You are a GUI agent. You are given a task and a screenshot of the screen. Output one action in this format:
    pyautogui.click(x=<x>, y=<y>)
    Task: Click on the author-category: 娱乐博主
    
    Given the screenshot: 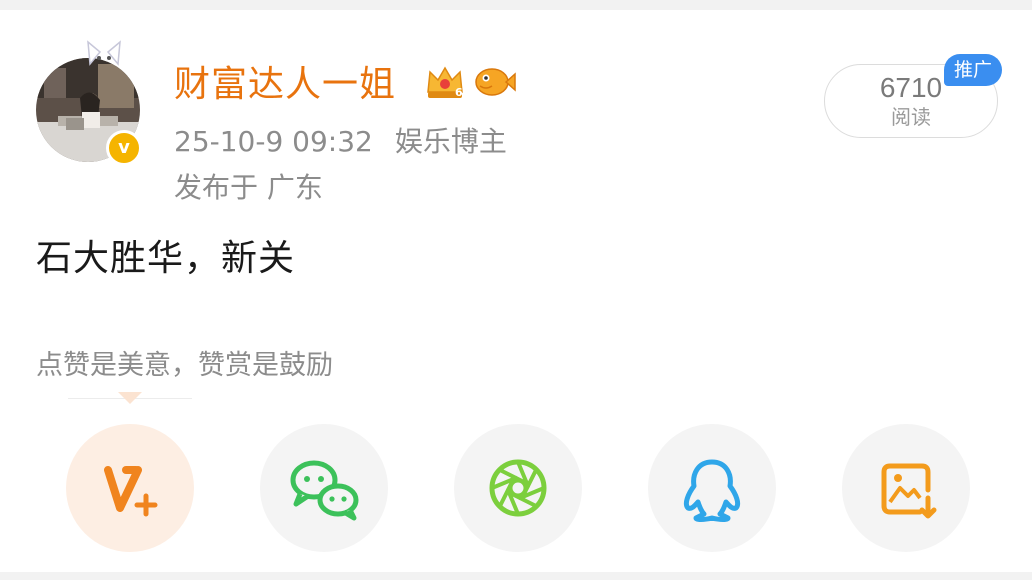 What is the action you would take?
    pyautogui.click(x=450, y=141)
    